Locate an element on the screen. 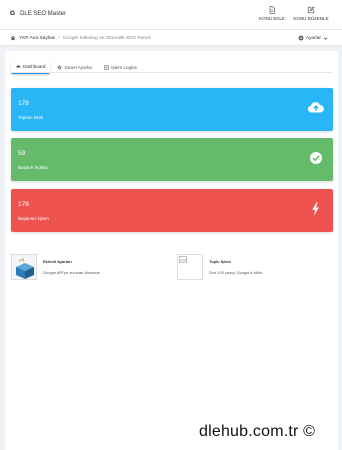 This screenshot has width=342, height=450. stat-successful-index-label: Başarılı İndeks is located at coordinates (33, 167).